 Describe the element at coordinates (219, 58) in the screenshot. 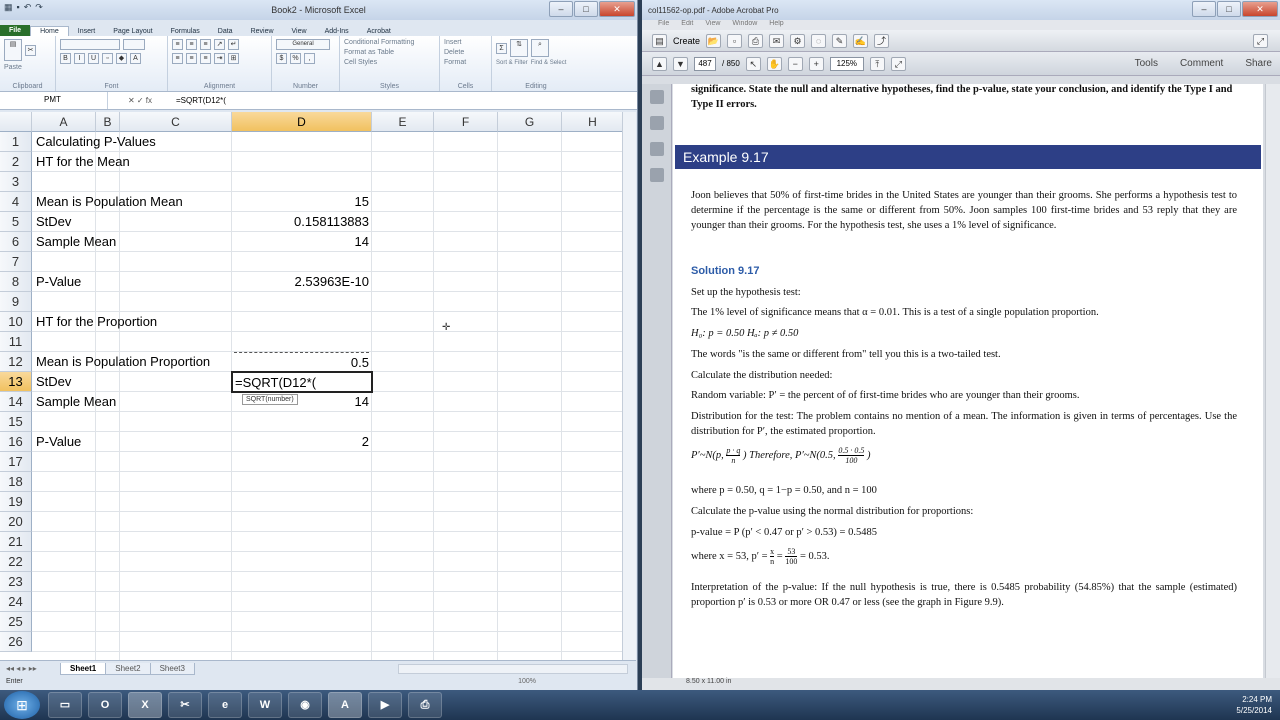

I see `indent-icon: ⇥` at that location.